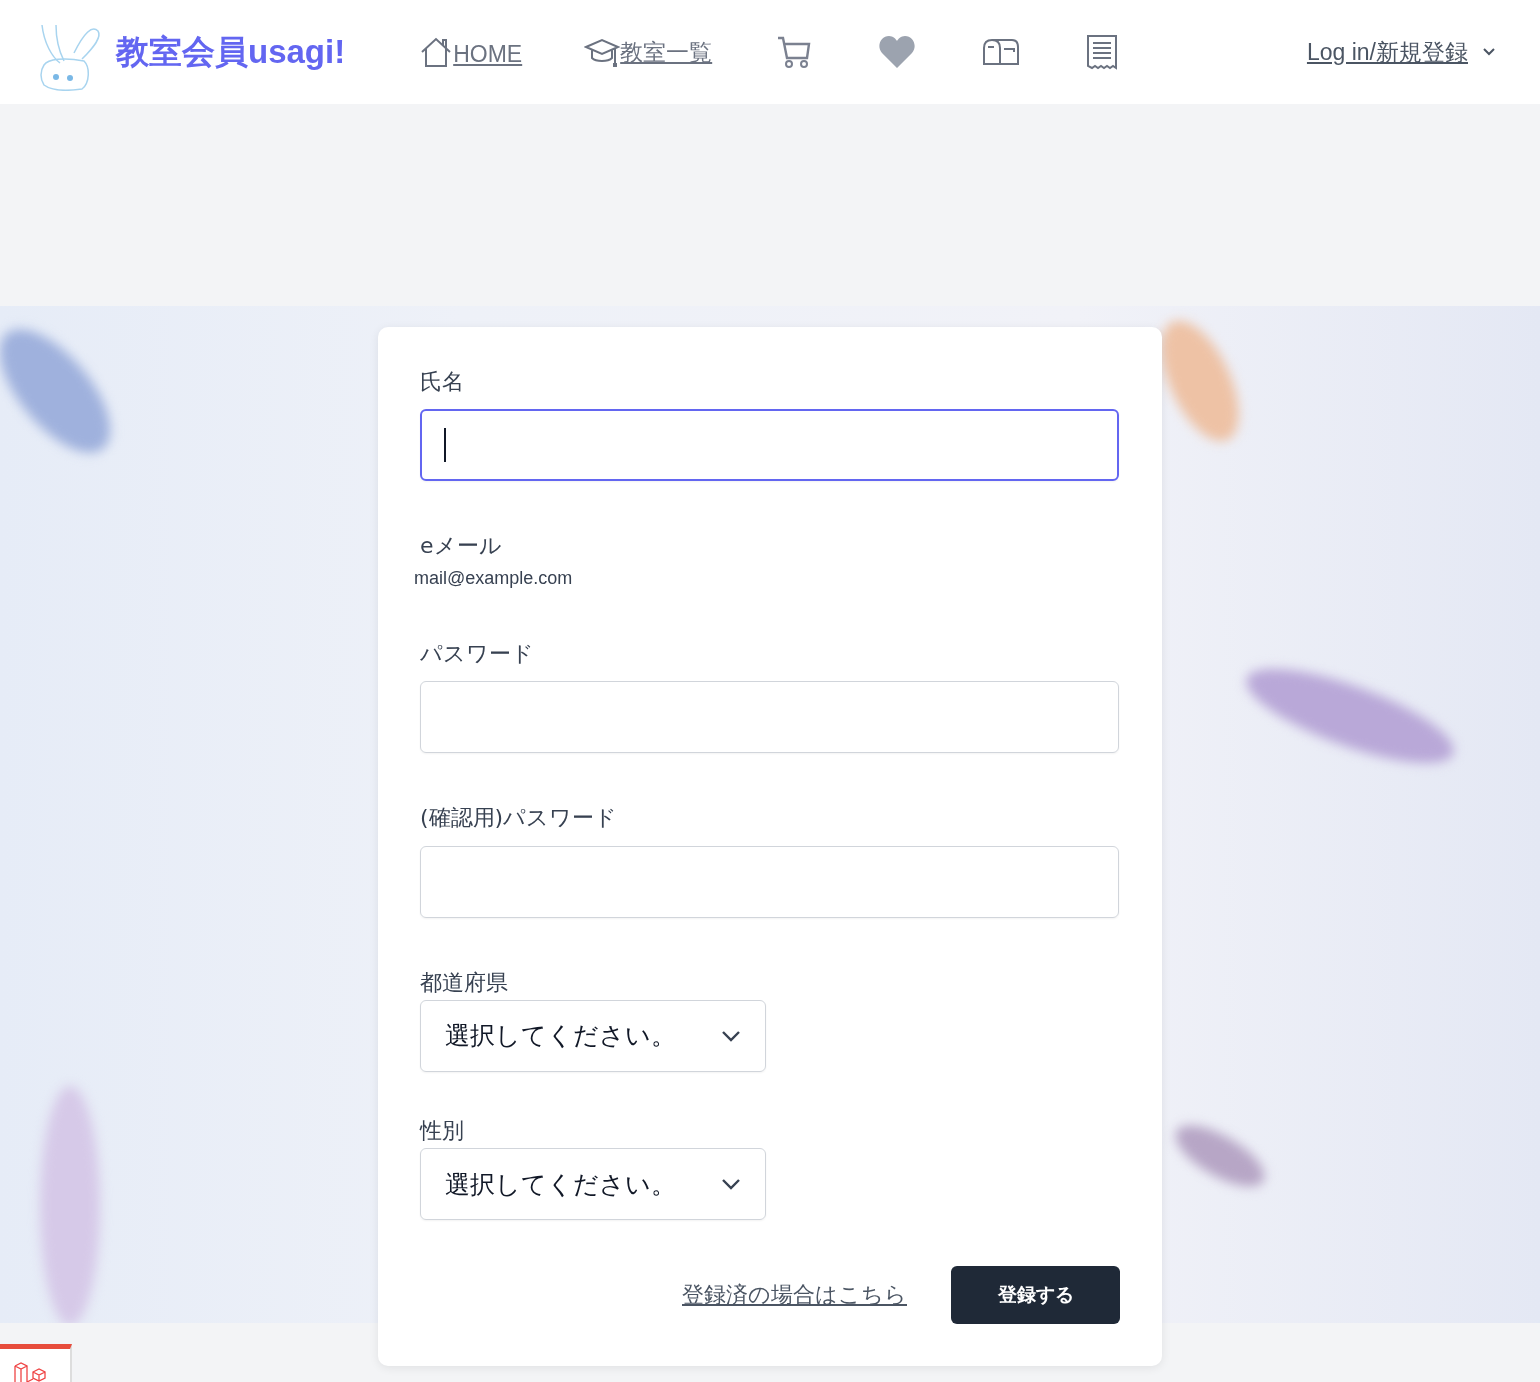 This screenshot has height=1382, width=1540. What do you see at coordinates (794, 52) in the screenshot?
I see `cart-icon` at bounding box center [794, 52].